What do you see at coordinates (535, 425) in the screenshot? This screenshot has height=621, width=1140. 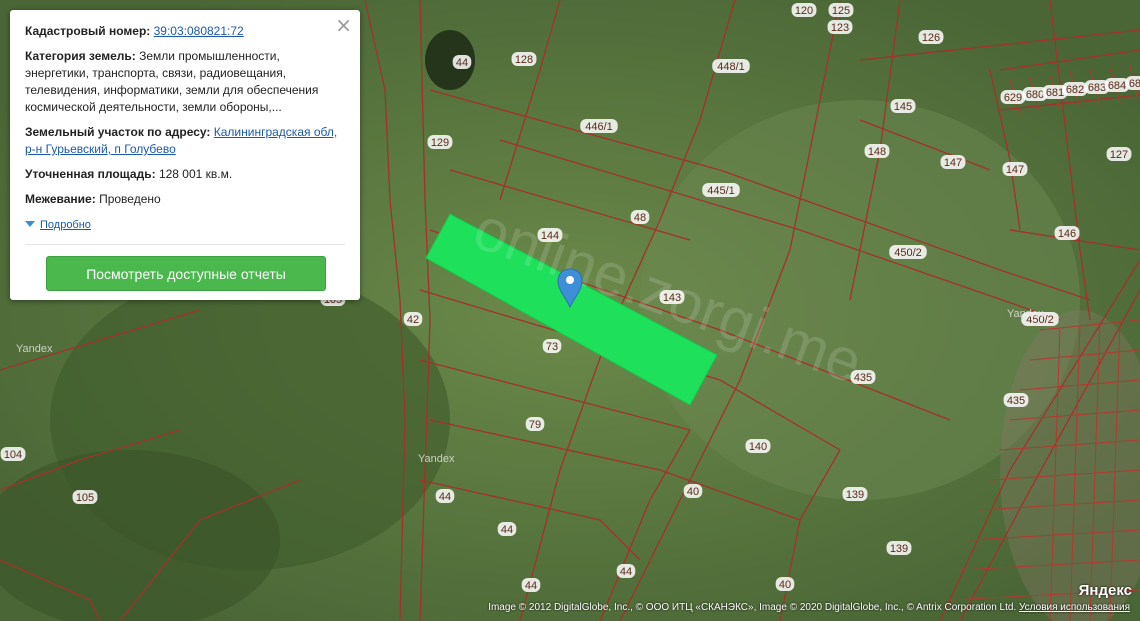 I see `plot-number-label: 79` at bounding box center [535, 425].